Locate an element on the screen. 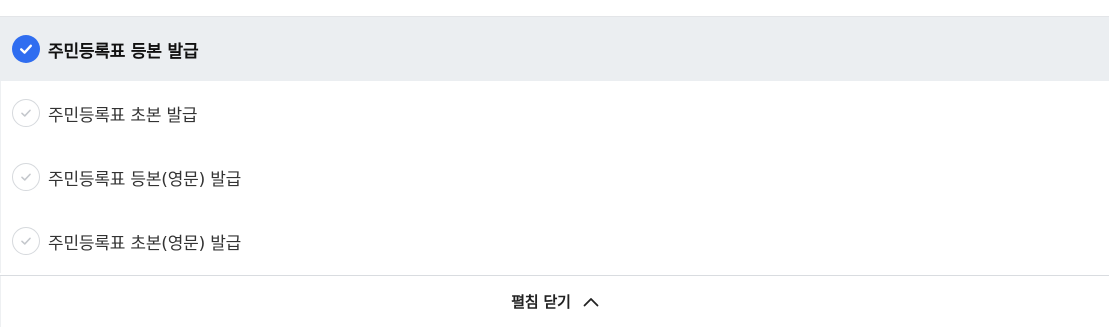 Image resolution: width=1109 pixels, height=327 pixels. option-label: 주민등록표 등본 발급 is located at coordinates (123, 51).